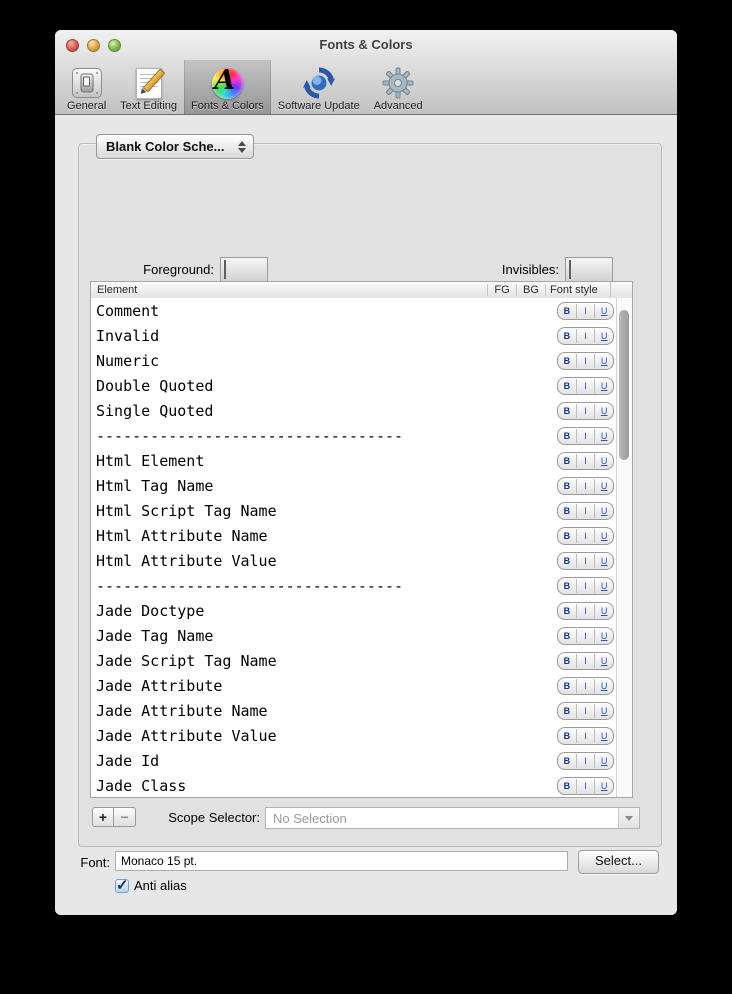  What do you see at coordinates (354, 485) in the screenshot?
I see `table-row: Html Tag Name B I U` at bounding box center [354, 485].